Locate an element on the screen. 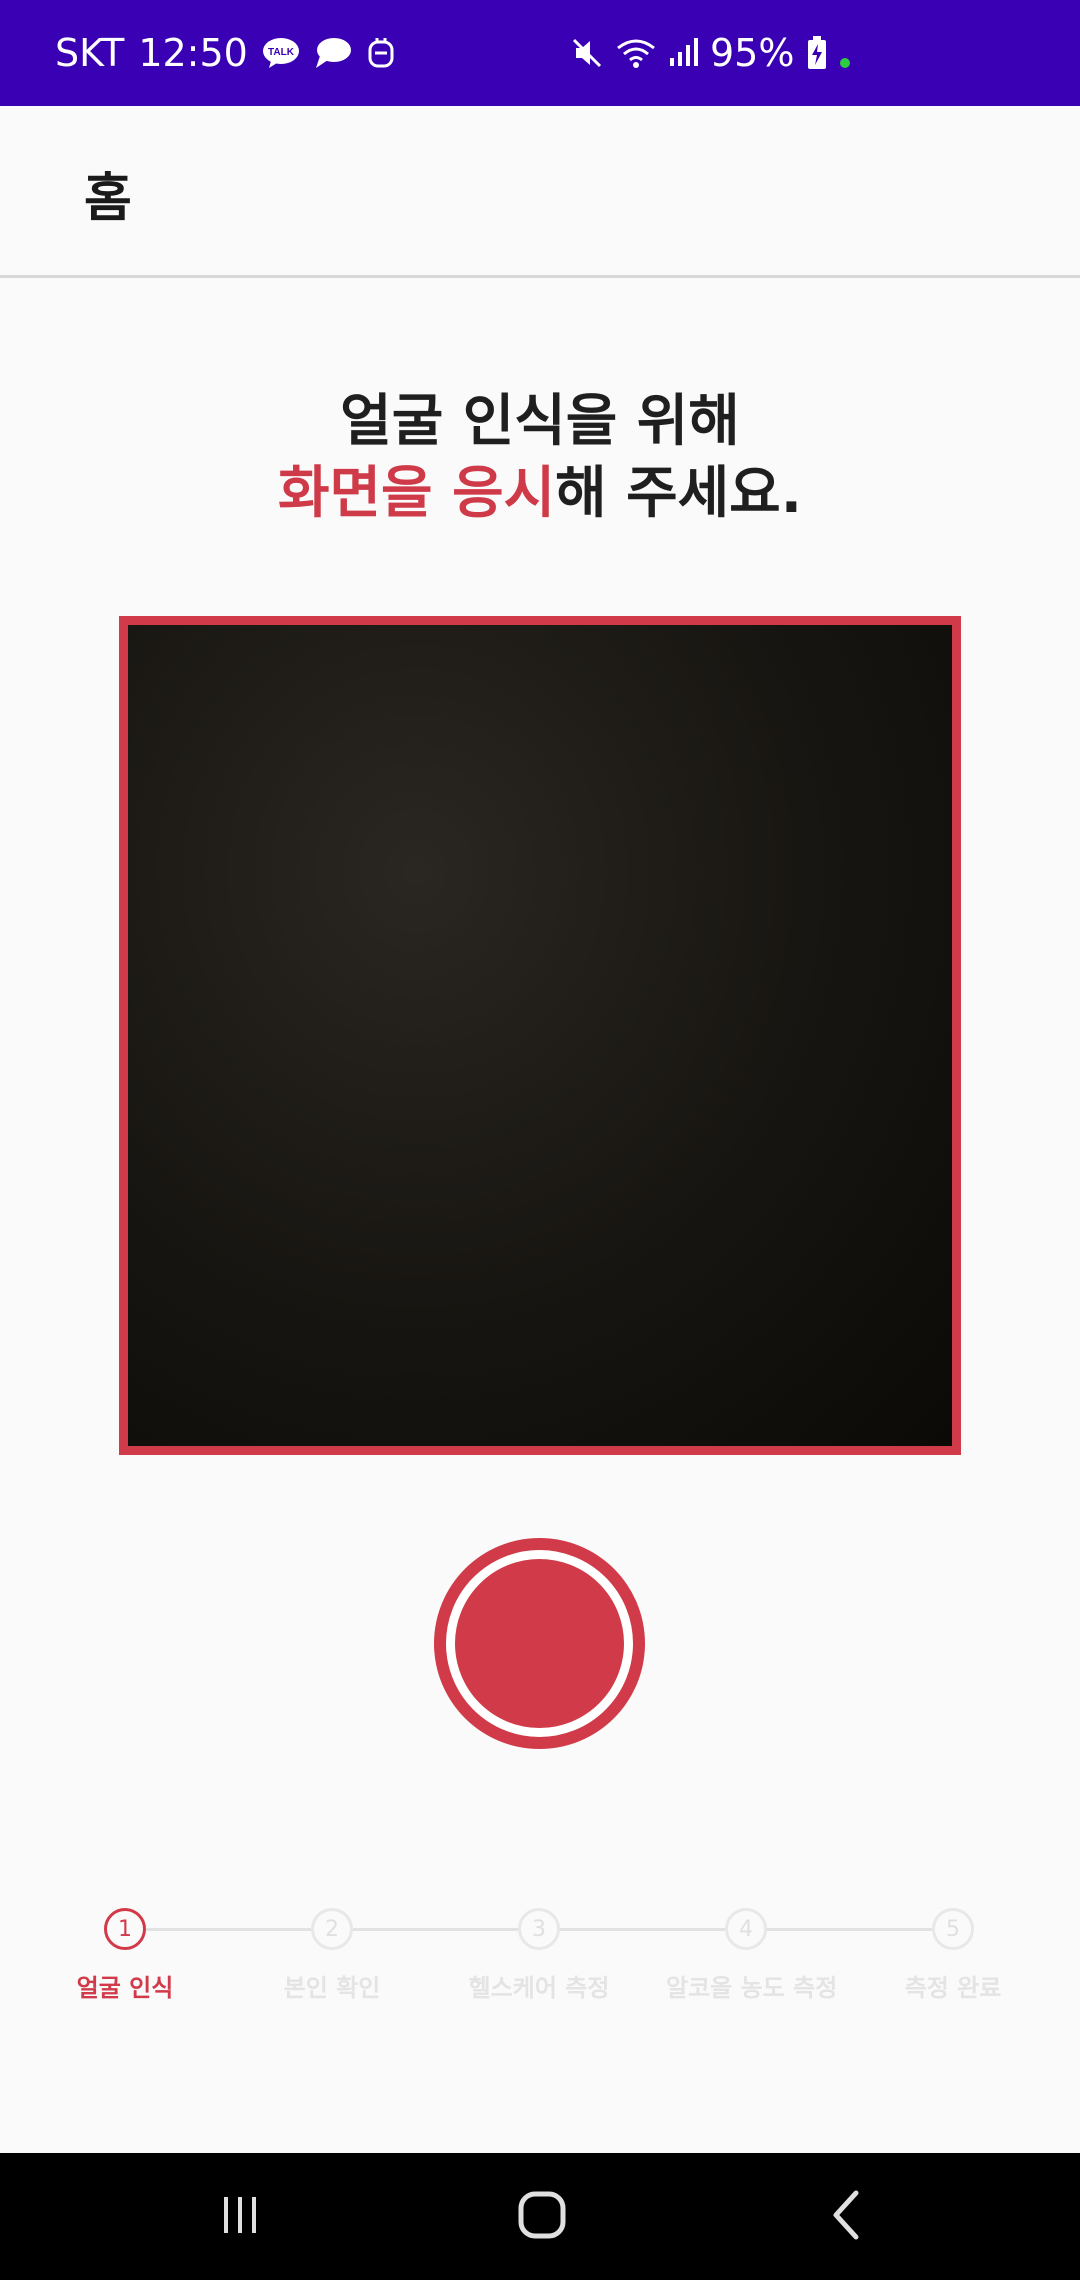 The width and height of the screenshot is (1080, 2280). status-right: 95% is located at coordinates (710, 53).